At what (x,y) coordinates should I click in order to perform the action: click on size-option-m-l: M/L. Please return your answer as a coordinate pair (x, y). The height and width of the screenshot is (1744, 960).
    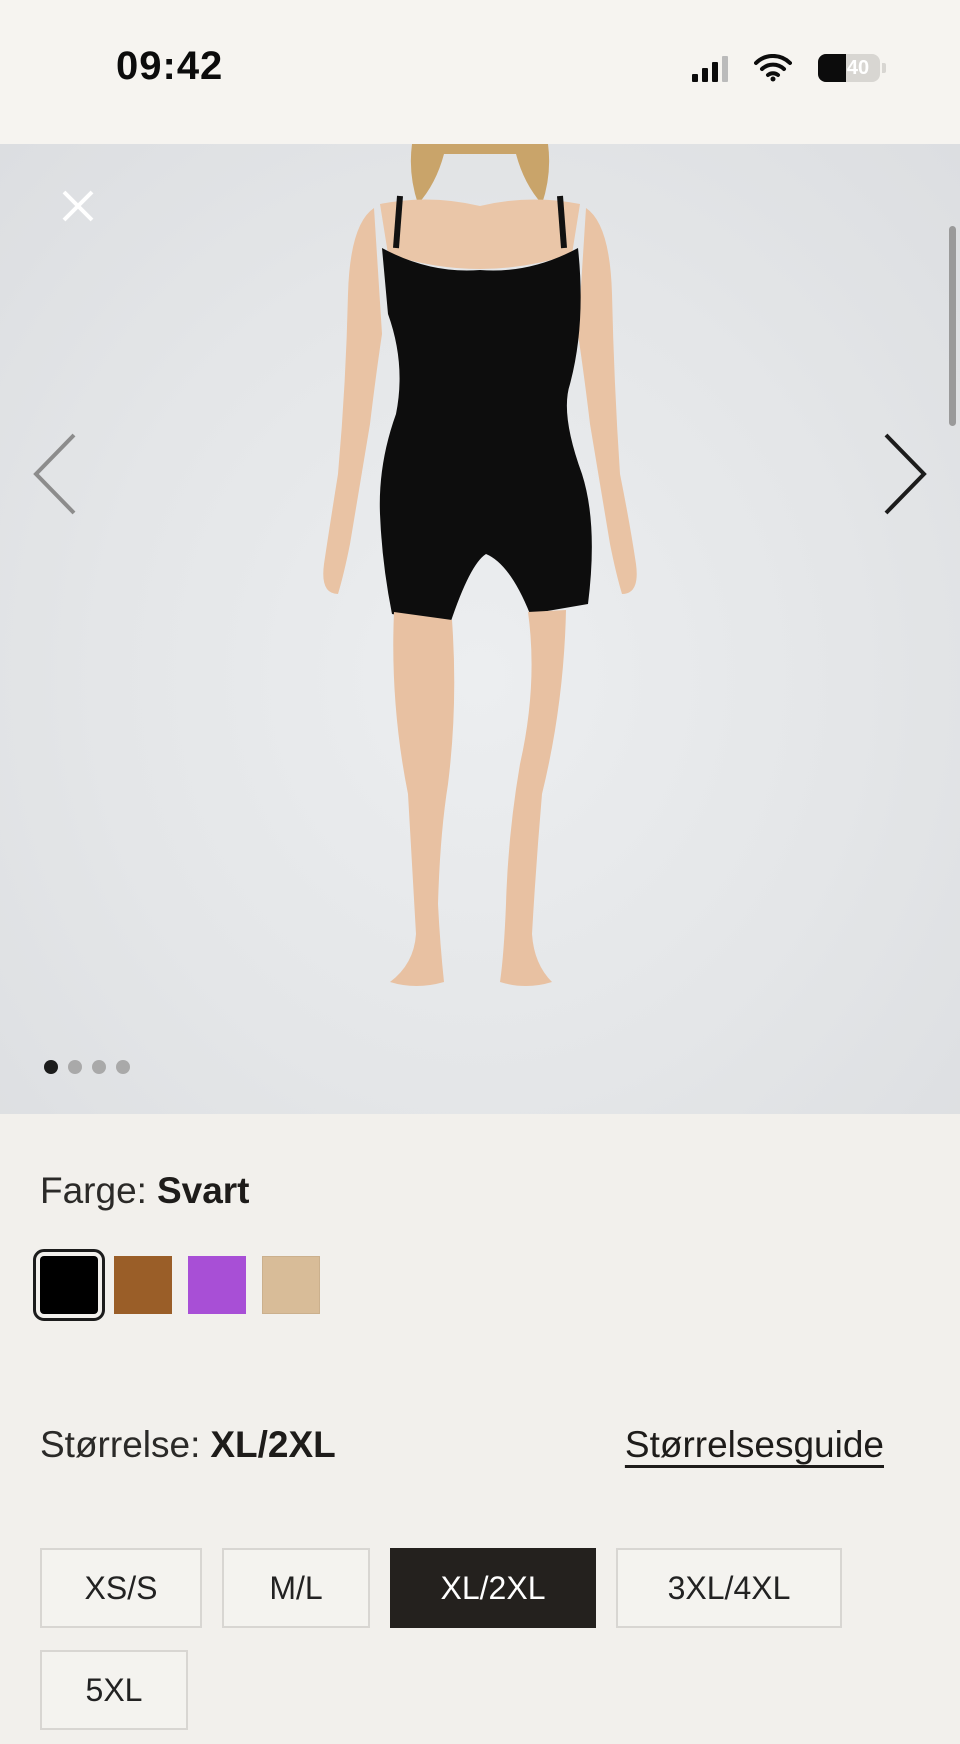
    Looking at the image, I should click on (296, 1588).